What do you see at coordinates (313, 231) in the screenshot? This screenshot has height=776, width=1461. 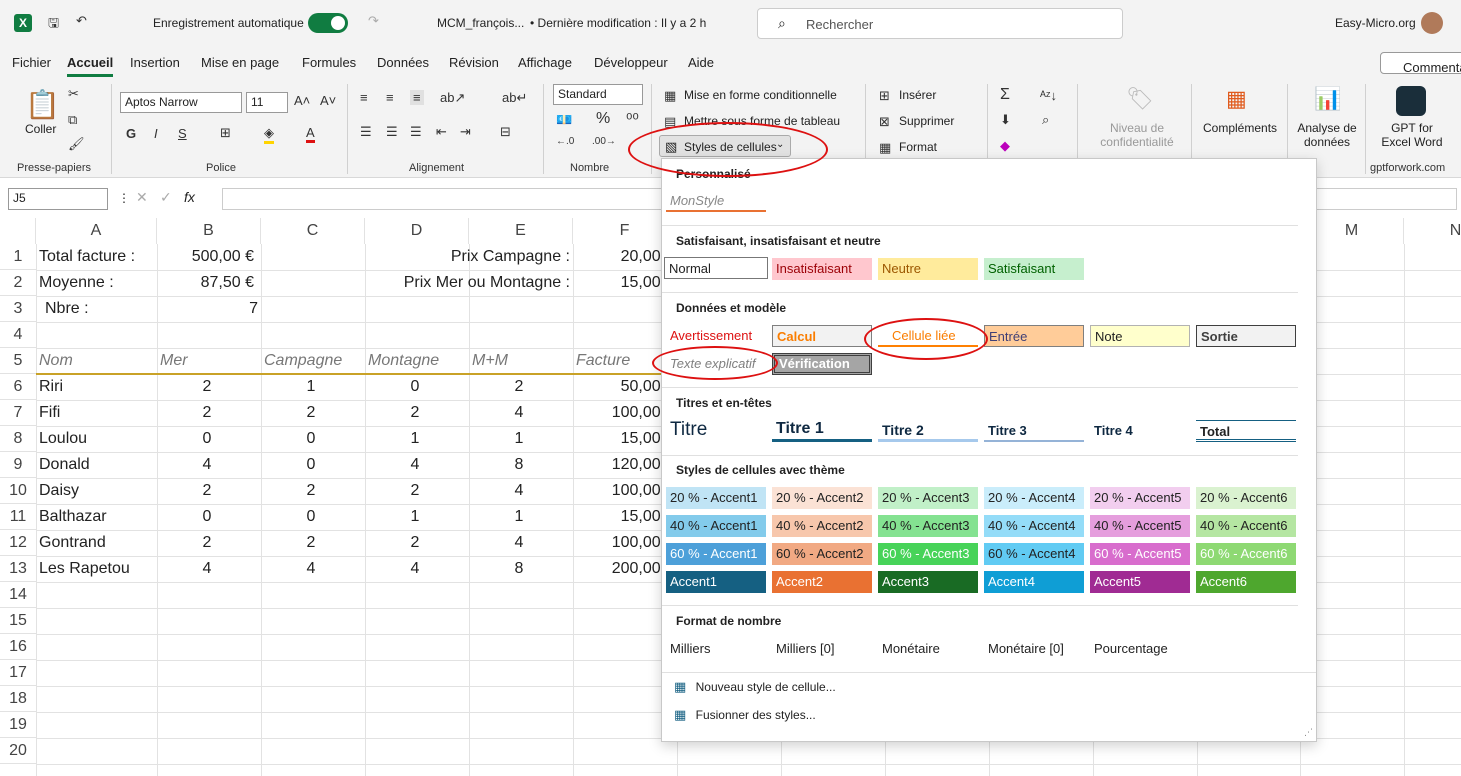 I see `column-header-c: C` at bounding box center [313, 231].